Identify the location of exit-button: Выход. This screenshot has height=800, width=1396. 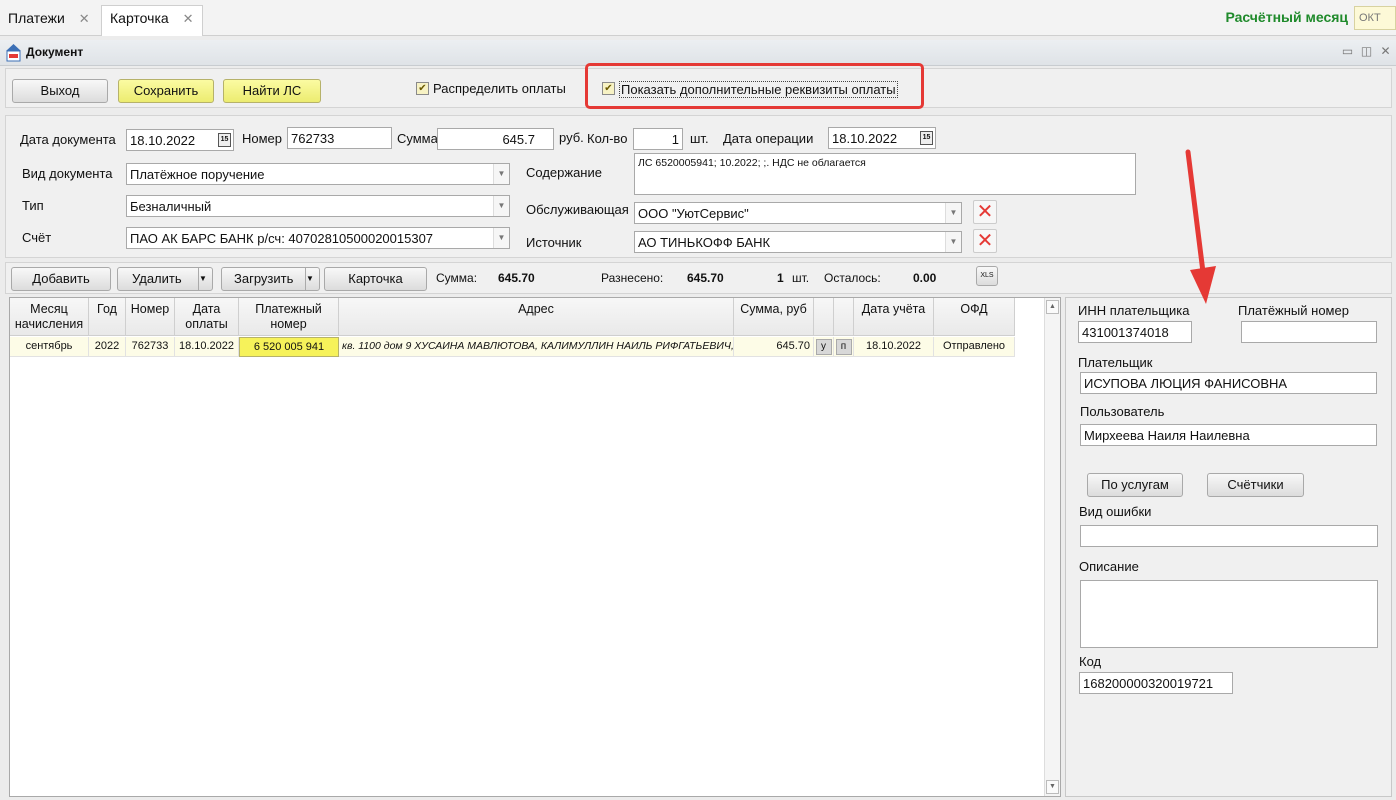
(60, 91).